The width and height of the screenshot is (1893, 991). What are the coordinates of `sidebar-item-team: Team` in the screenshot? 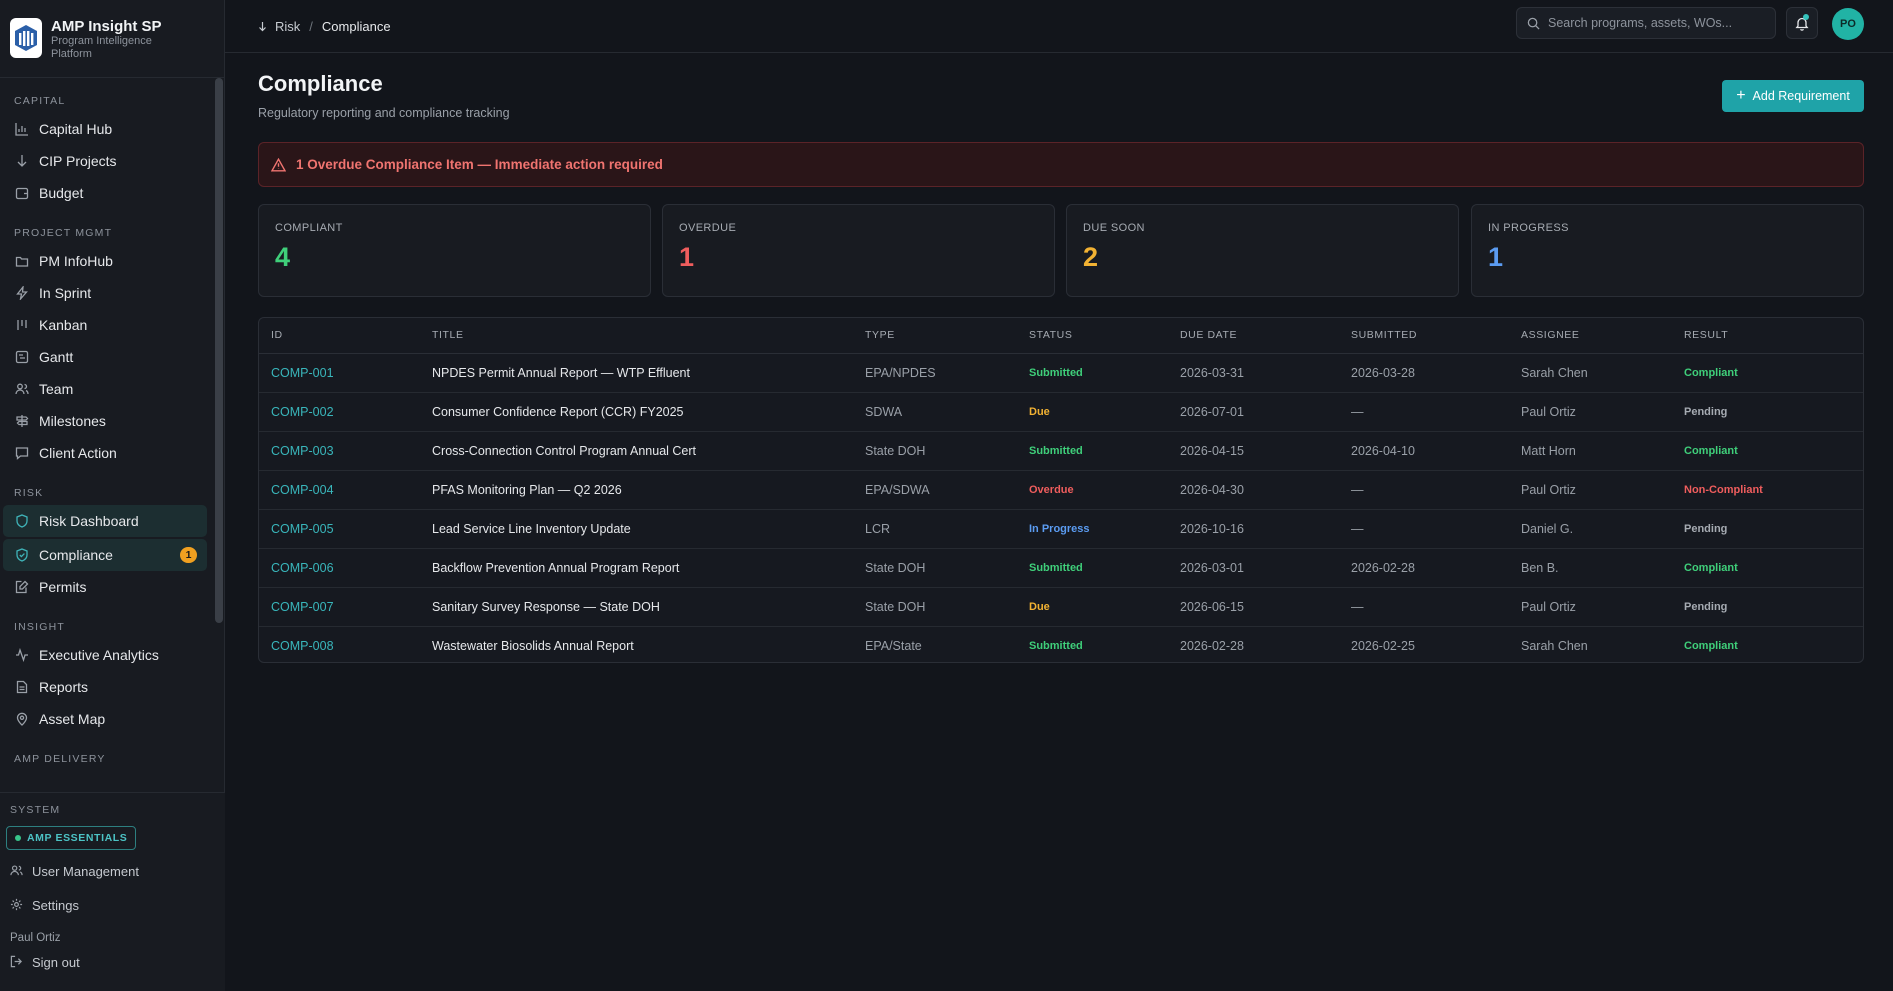 It's located at (105, 389).